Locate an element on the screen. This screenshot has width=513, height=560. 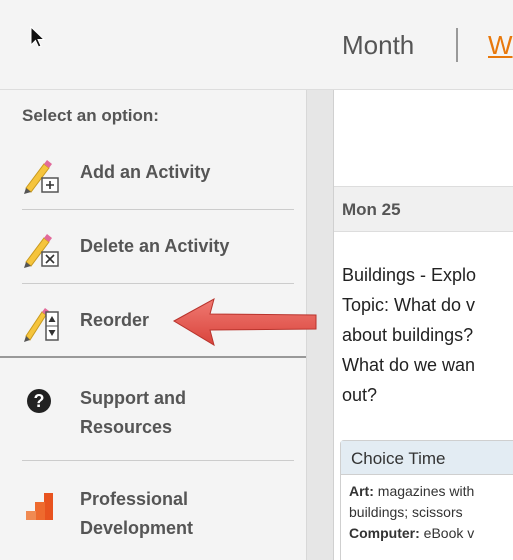
professional-development-button: Professional Development is located at coordinates (158, 518).